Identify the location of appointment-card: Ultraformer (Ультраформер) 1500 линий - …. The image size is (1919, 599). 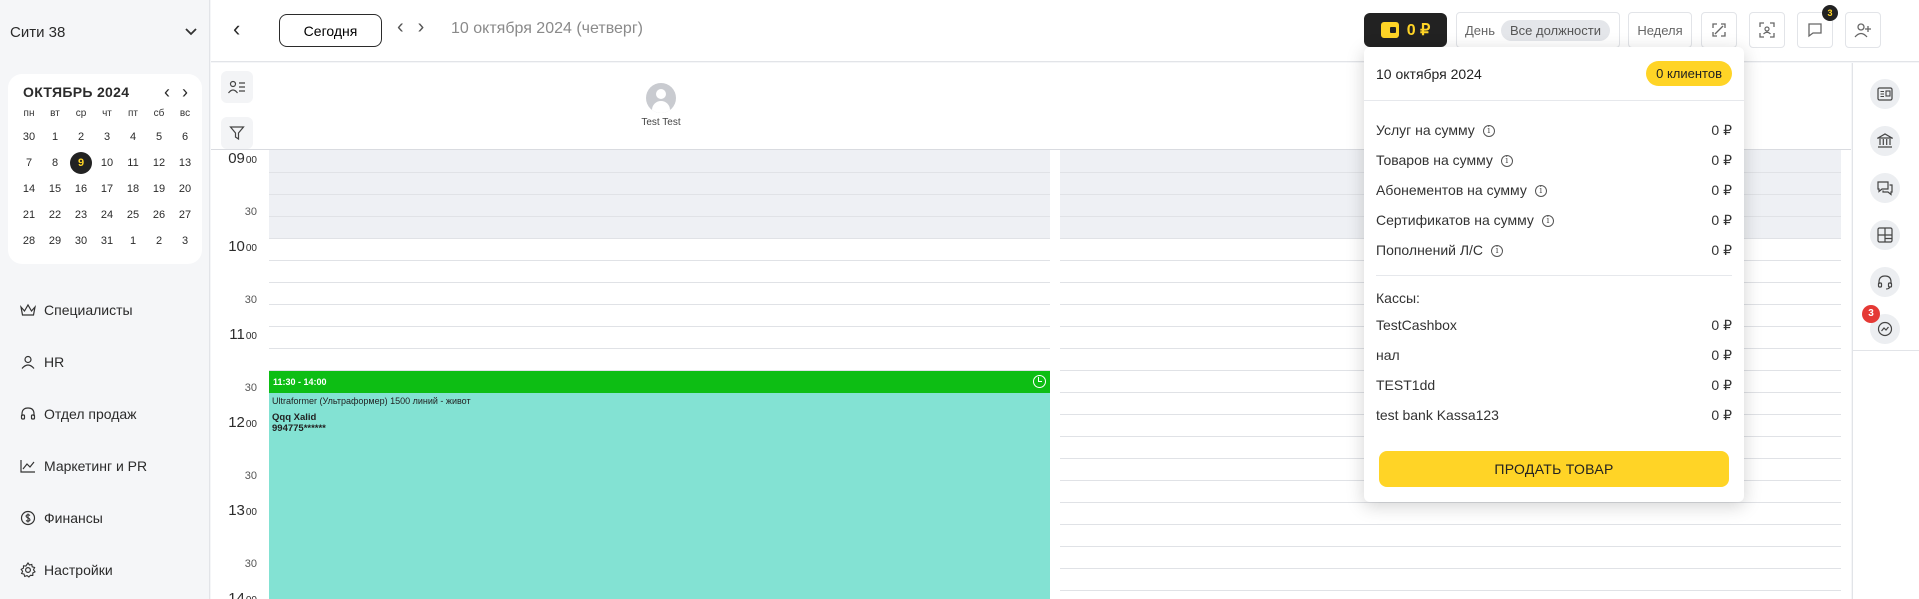
(659, 496).